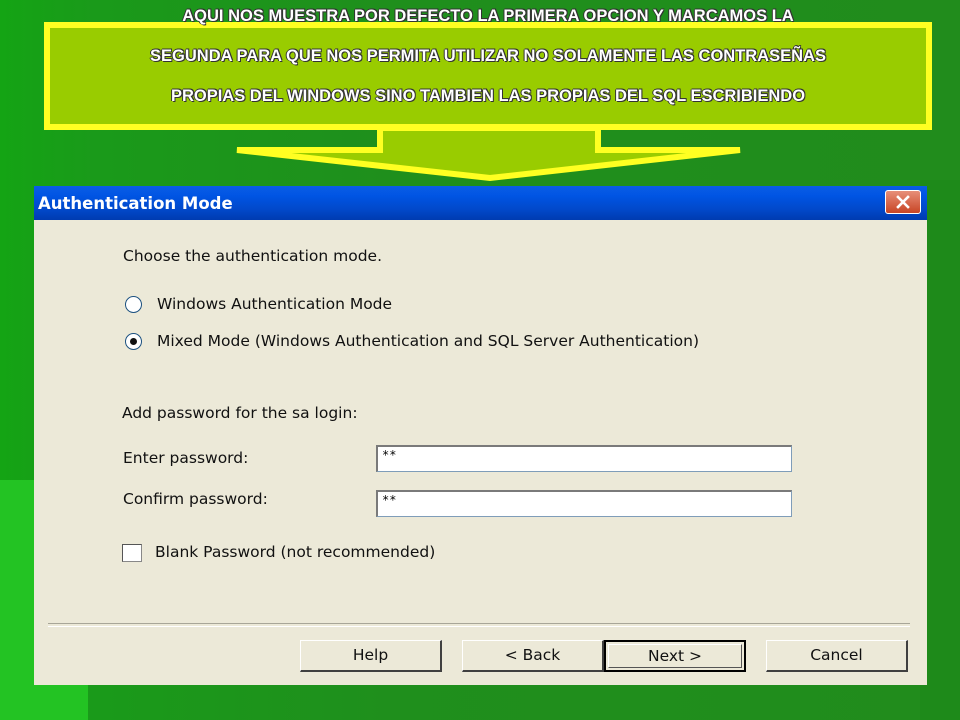 The height and width of the screenshot is (720, 960). Describe the element at coordinates (295, 552) in the screenshot. I see `blank-password-label: Blank Password (not recommended)` at that location.